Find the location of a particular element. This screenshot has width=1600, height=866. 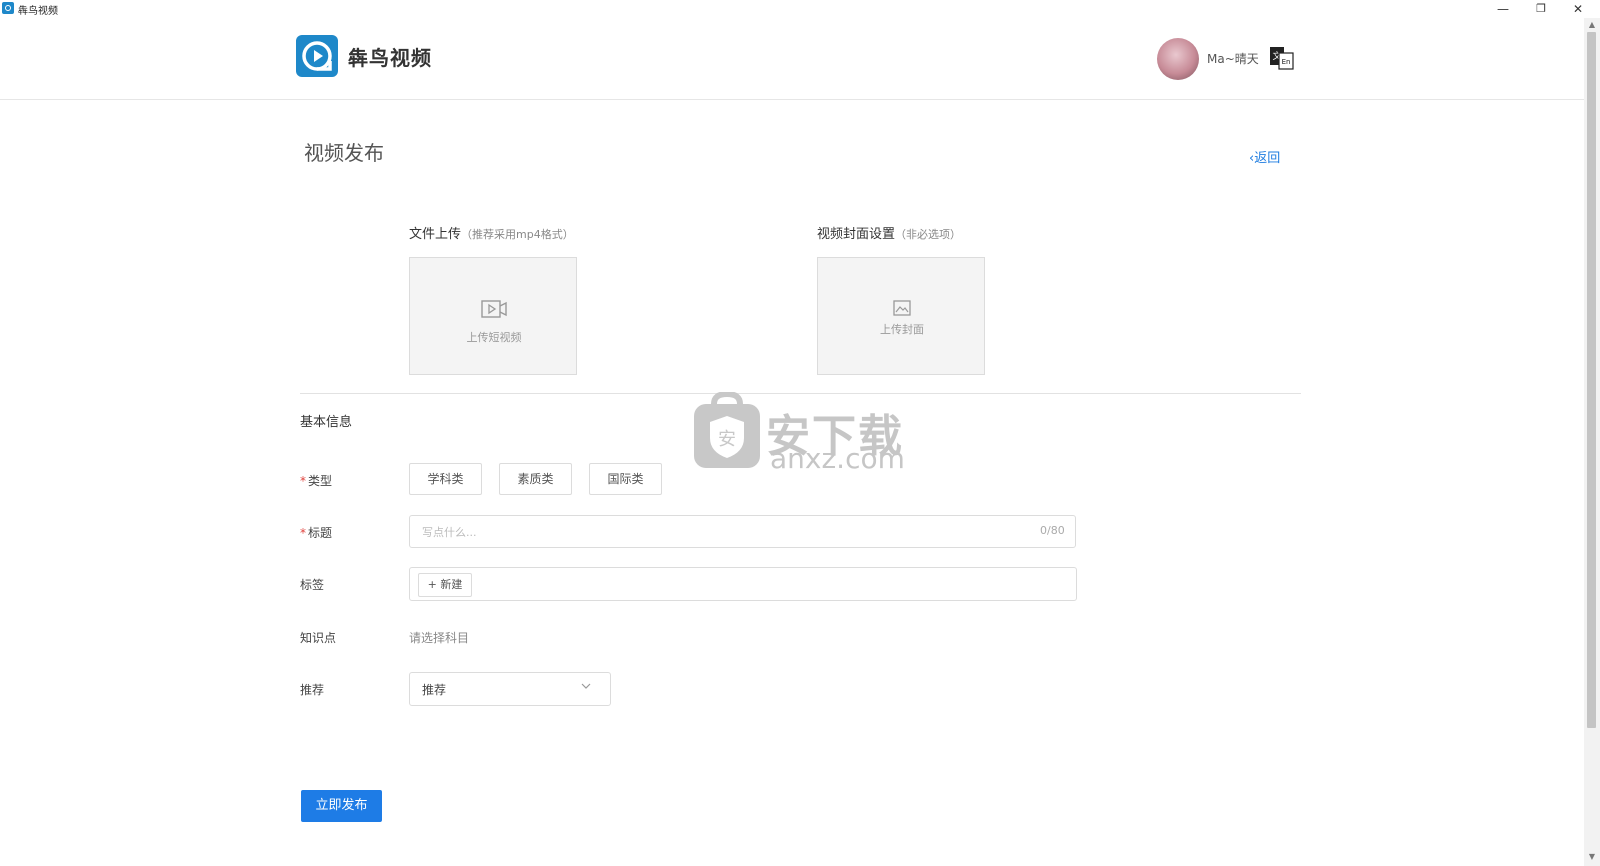

lang-en-text: En is located at coordinates (1286, 62).